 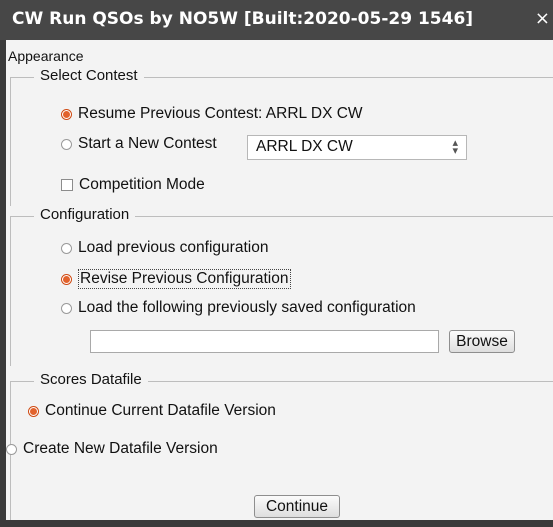 I want to click on create-datafile-option: Create New Datafile Version, so click(x=112, y=449).